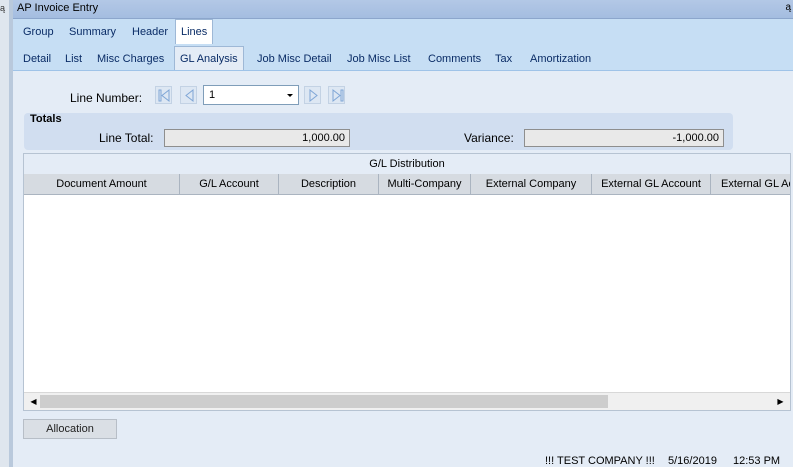 The width and height of the screenshot is (793, 467). What do you see at coordinates (425, 184) in the screenshot?
I see `column-header-multi-company: Multi-Company` at bounding box center [425, 184].